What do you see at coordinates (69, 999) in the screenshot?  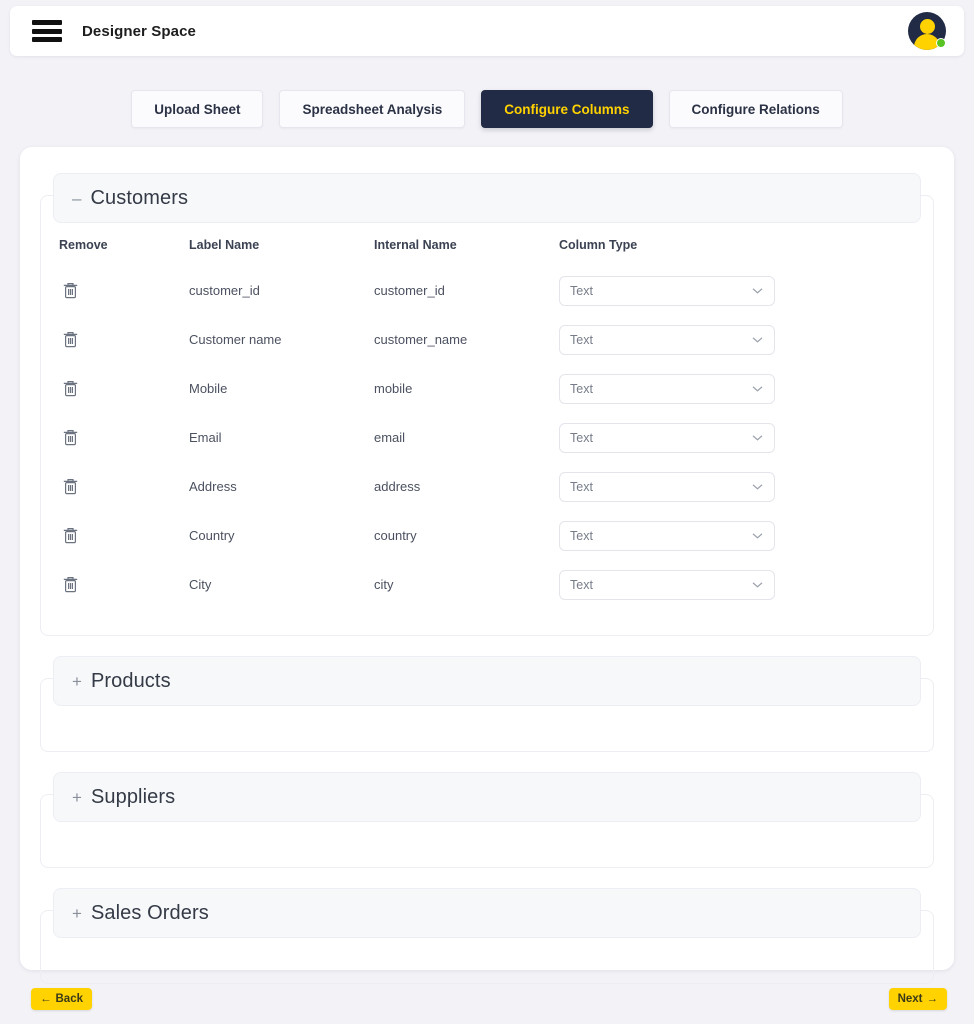 I see `back-button-label: Back` at bounding box center [69, 999].